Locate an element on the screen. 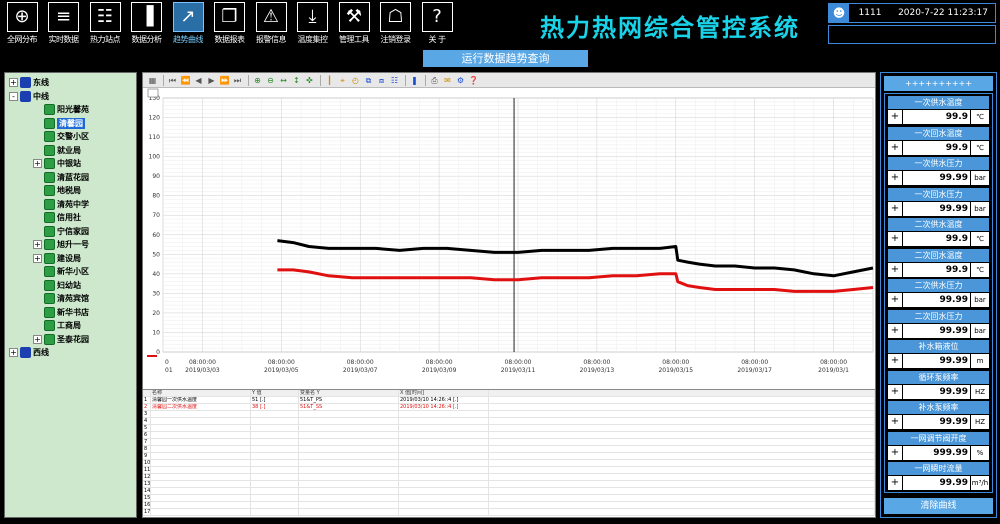  tree-item: - 中线 is located at coordinates (29, 96).